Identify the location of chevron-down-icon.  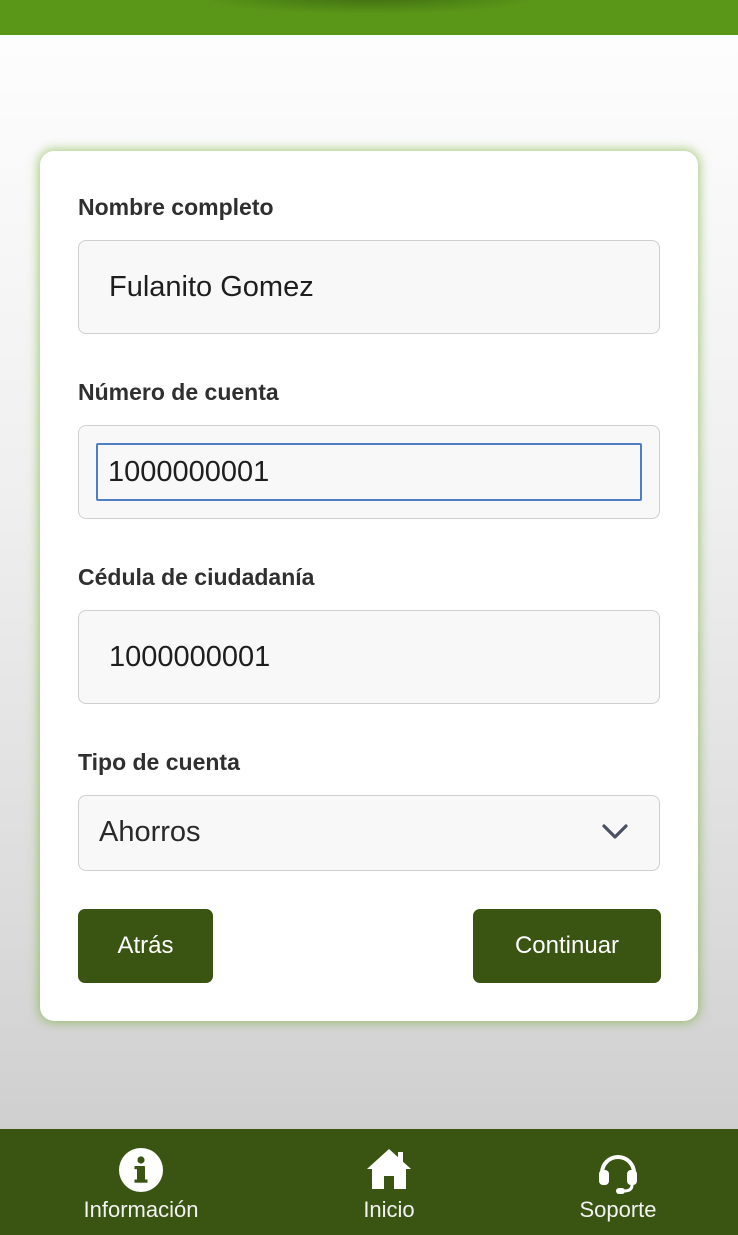
(615, 834).